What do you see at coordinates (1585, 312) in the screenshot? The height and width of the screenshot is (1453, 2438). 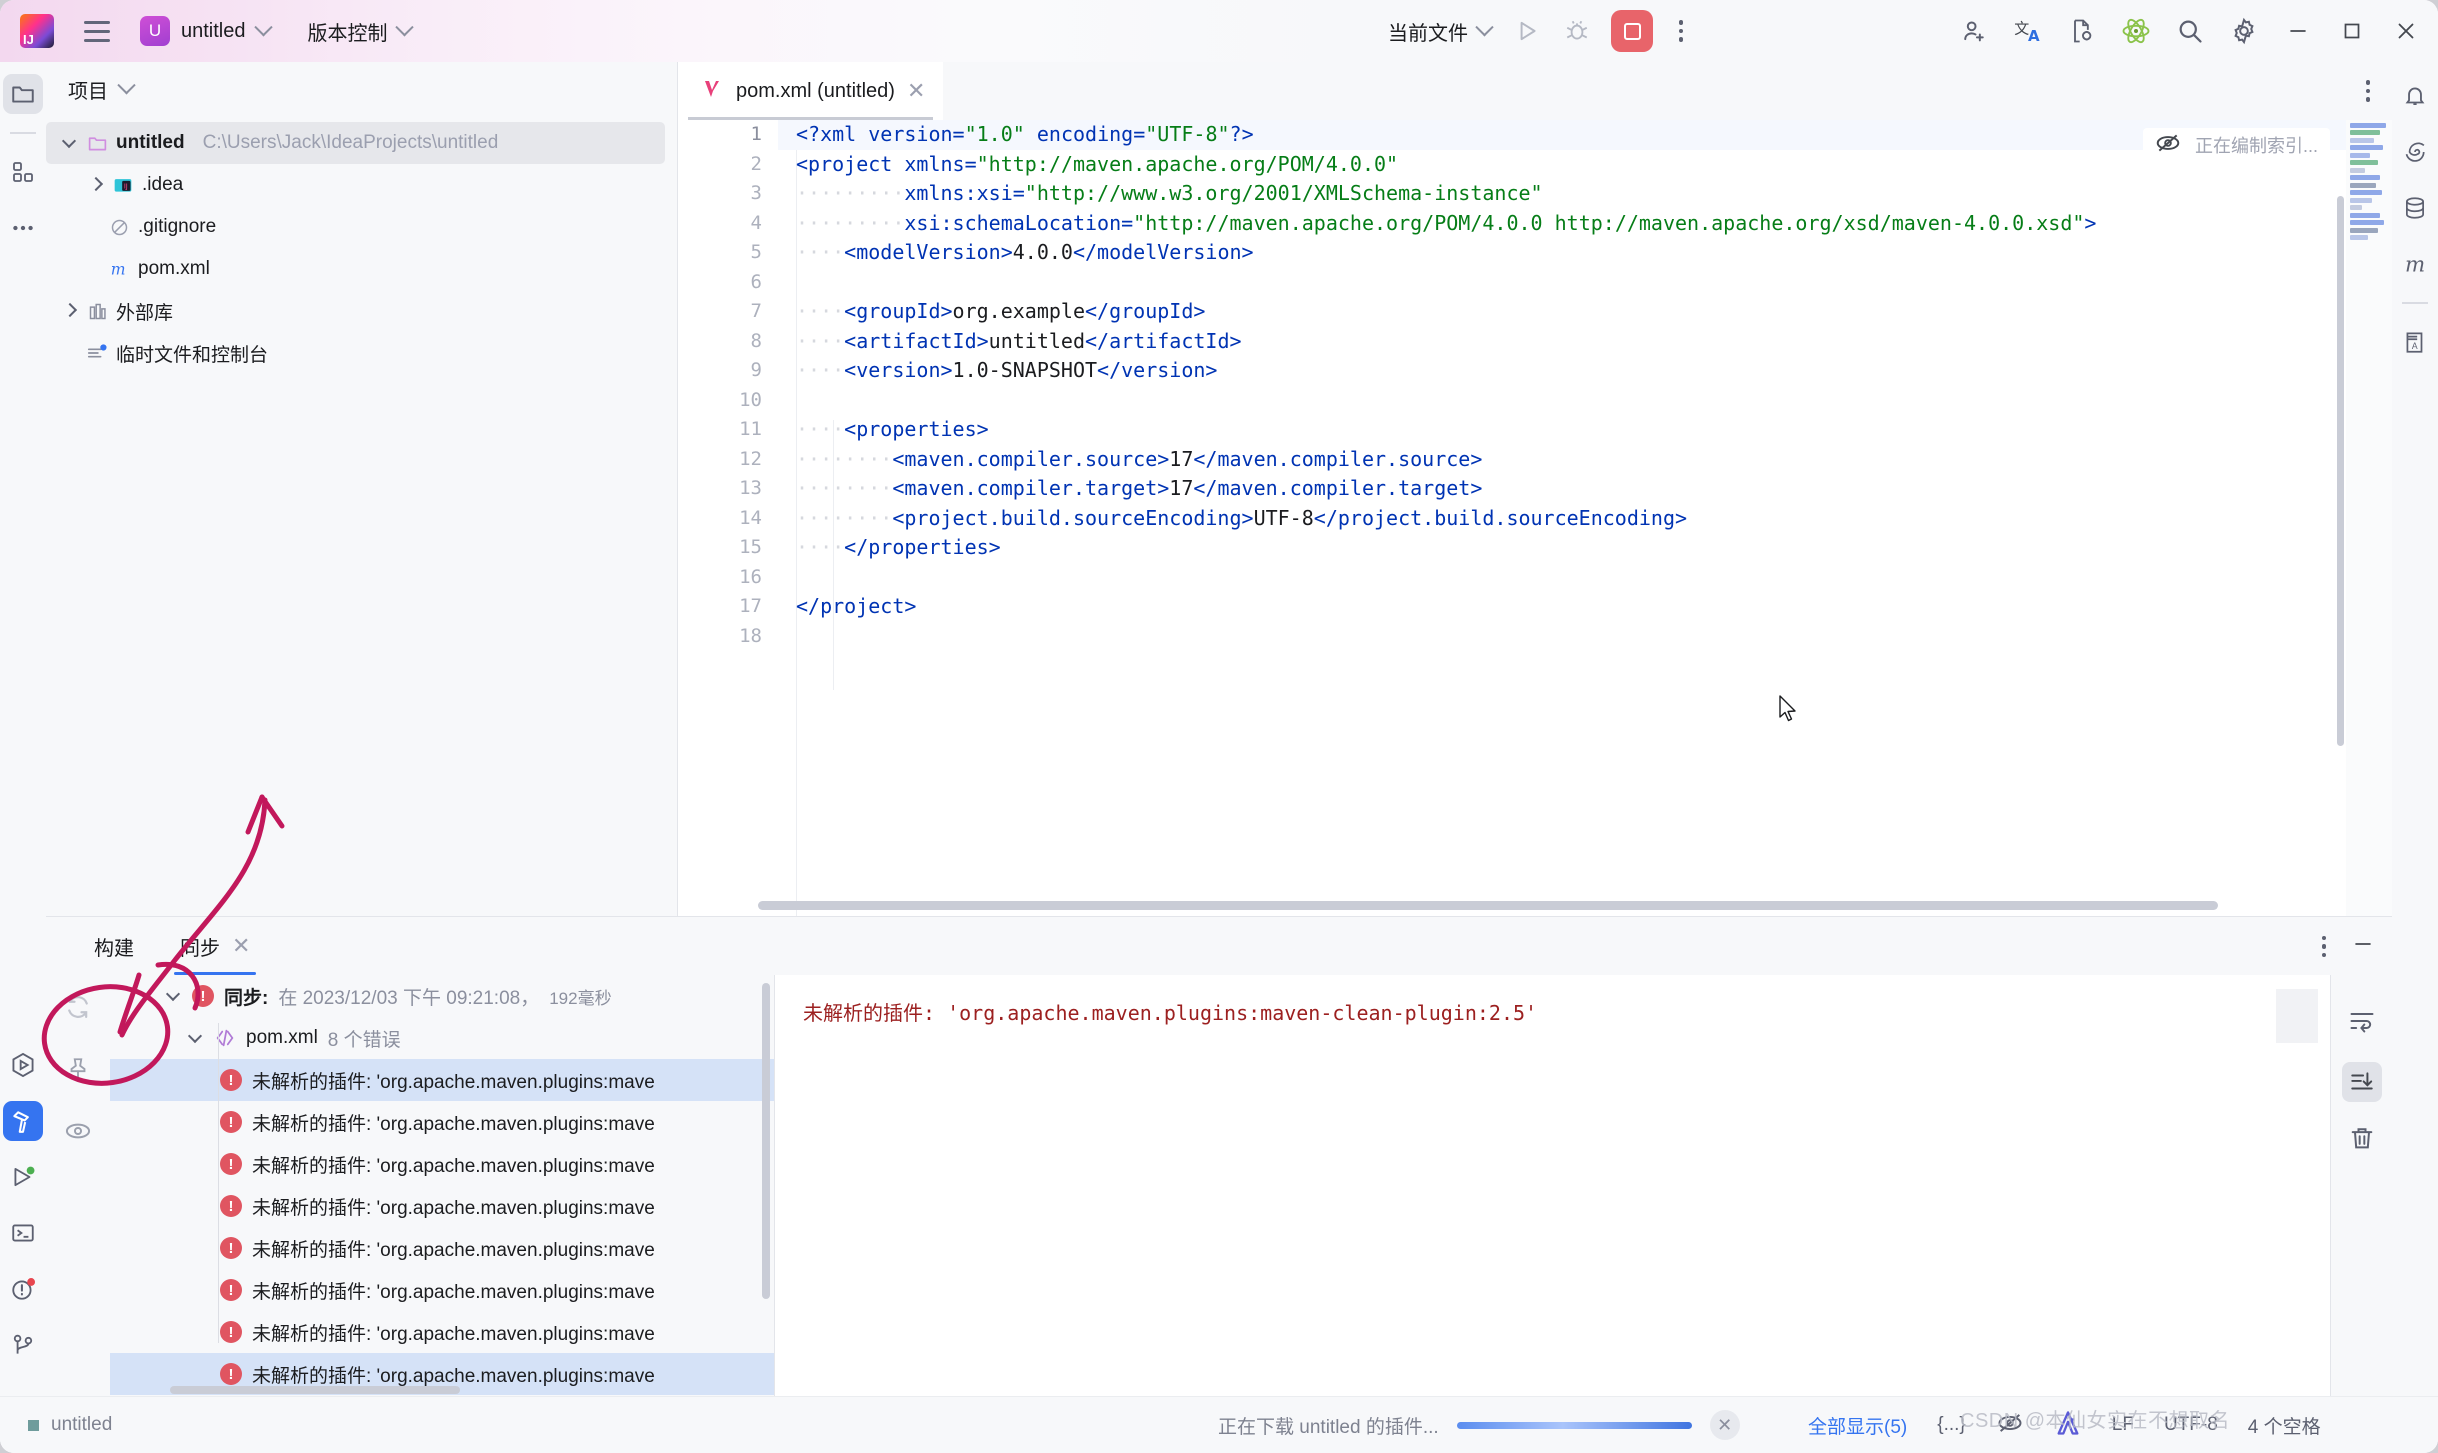 I see `code-line: ····<groupId>org.example</groupId>` at bounding box center [1585, 312].